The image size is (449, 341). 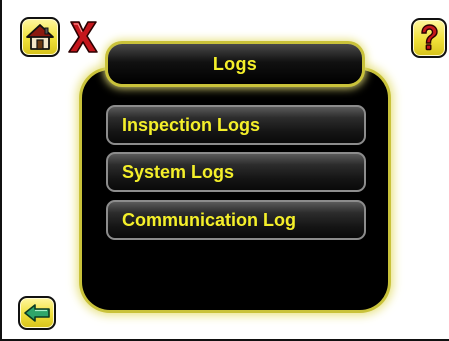 I want to click on communication-log-button: Communication Log, so click(x=236, y=220).